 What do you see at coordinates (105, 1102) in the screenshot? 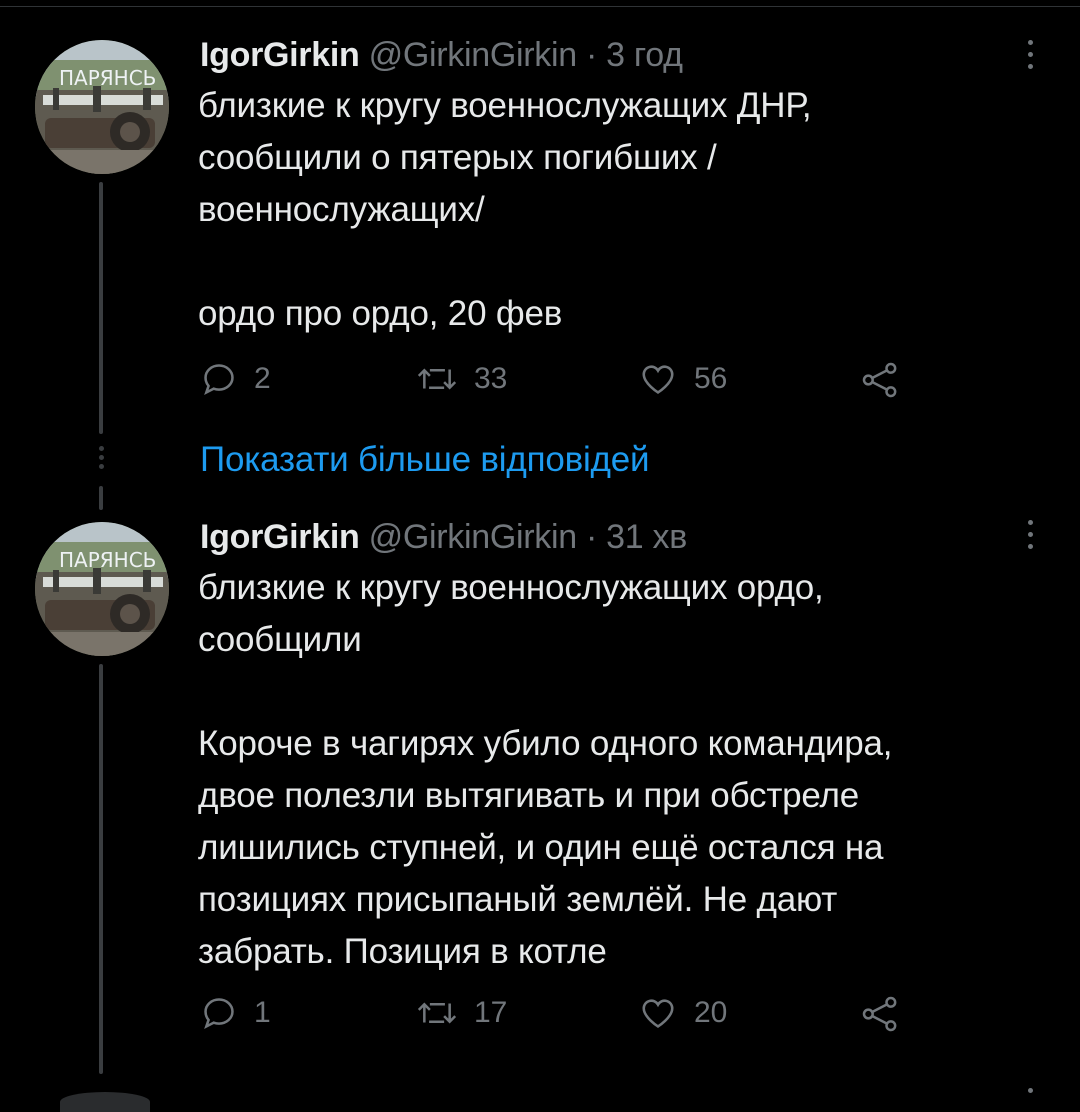
I see `next-tweet-peek` at bounding box center [105, 1102].